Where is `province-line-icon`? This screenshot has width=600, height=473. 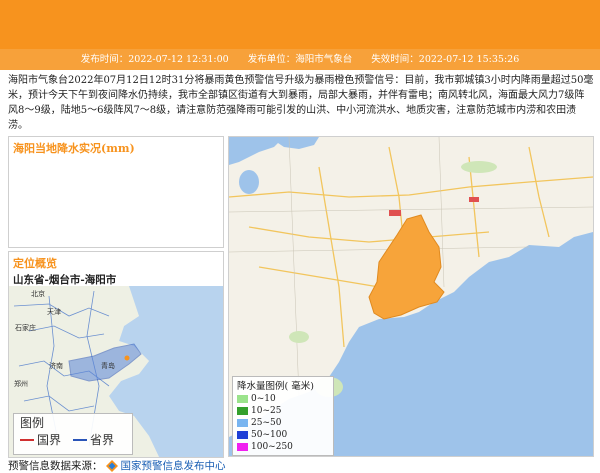
province-line-icon is located at coordinates (80, 439).